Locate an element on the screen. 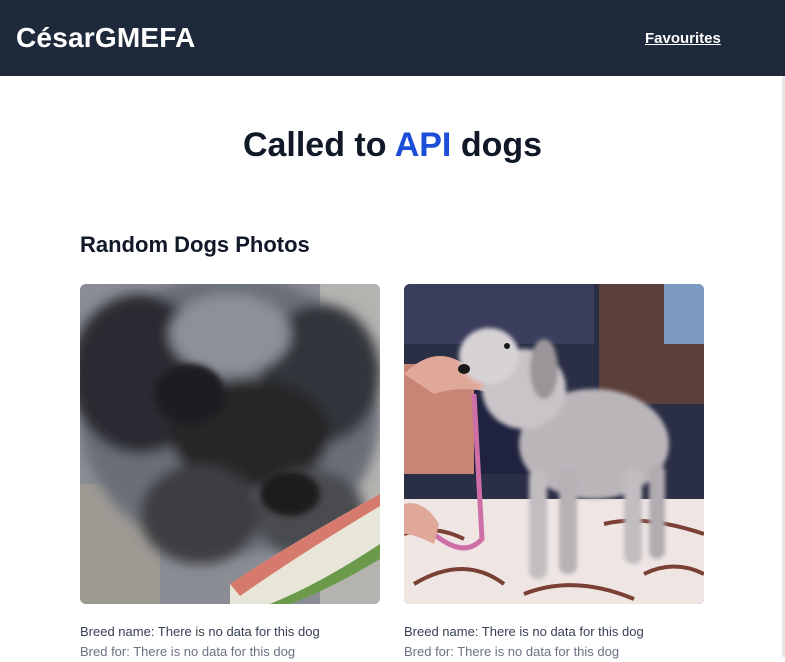 The width and height of the screenshot is (785, 662). brand-logo: CésarGMEFA is located at coordinates (105, 38).